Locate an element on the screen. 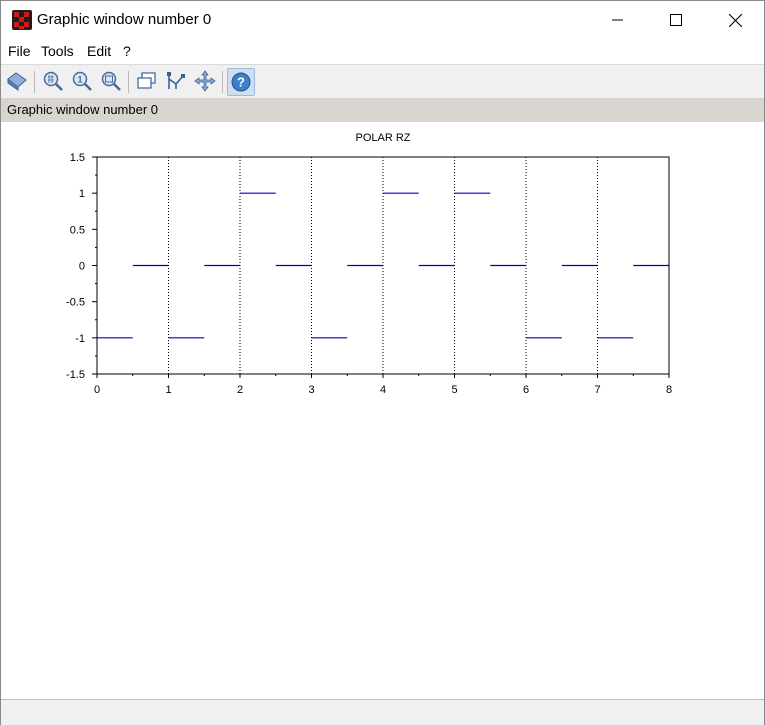  figure-to-front-button is located at coordinates (17, 81).